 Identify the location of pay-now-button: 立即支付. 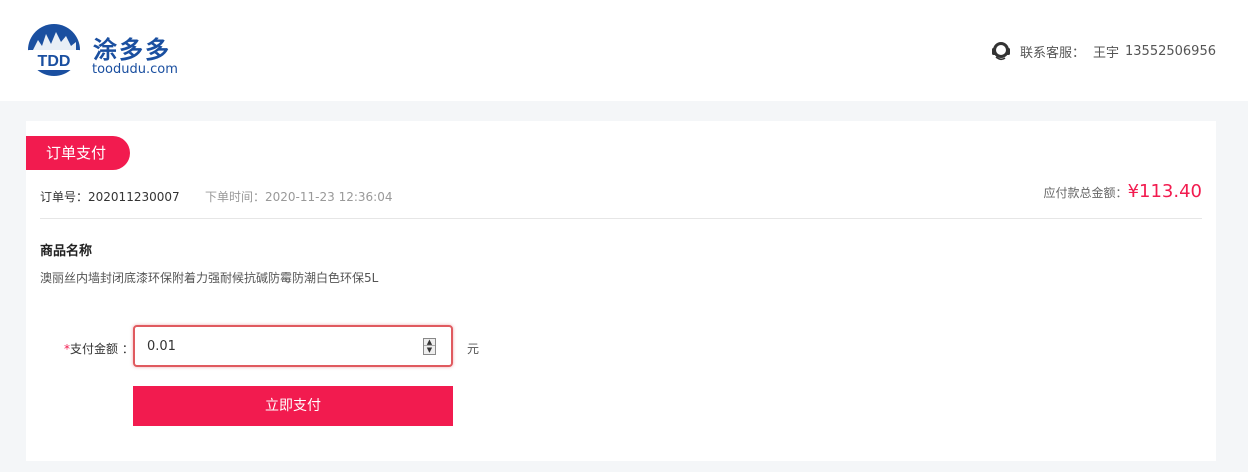
(293, 406).